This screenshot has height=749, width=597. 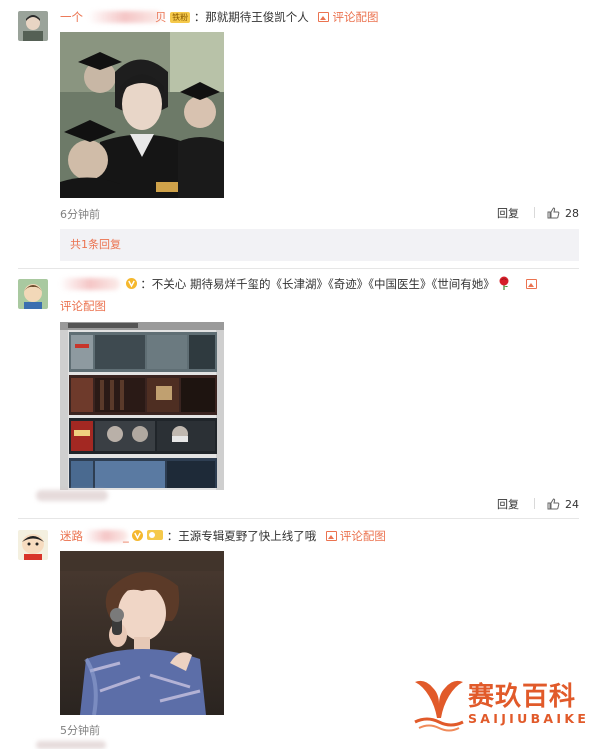 What do you see at coordinates (71, 17) in the screenshot?
I see `username-text: 一个` at bounding box center [71, 17].